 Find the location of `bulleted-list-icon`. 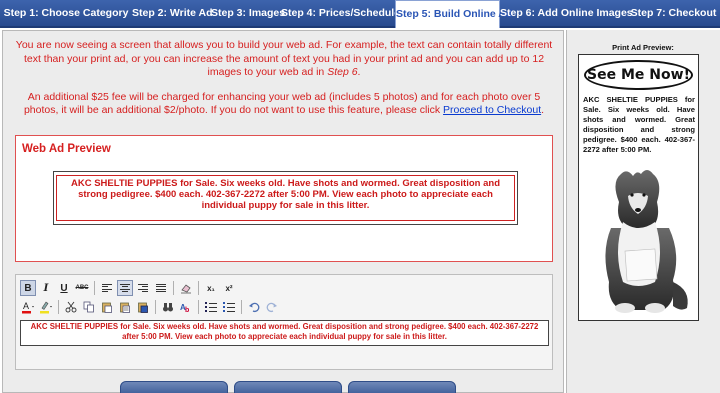

bulleted-list-icon is located at coordinates (211, 307).